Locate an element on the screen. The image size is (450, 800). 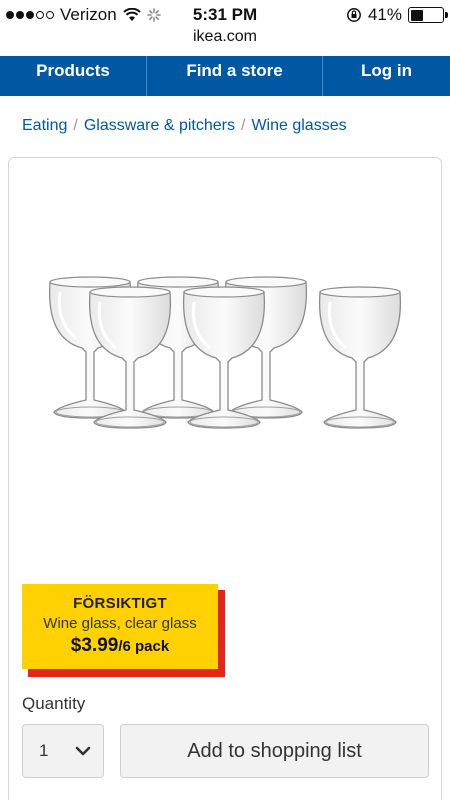
chevron-down-icon is located at coordinates (83, 751).